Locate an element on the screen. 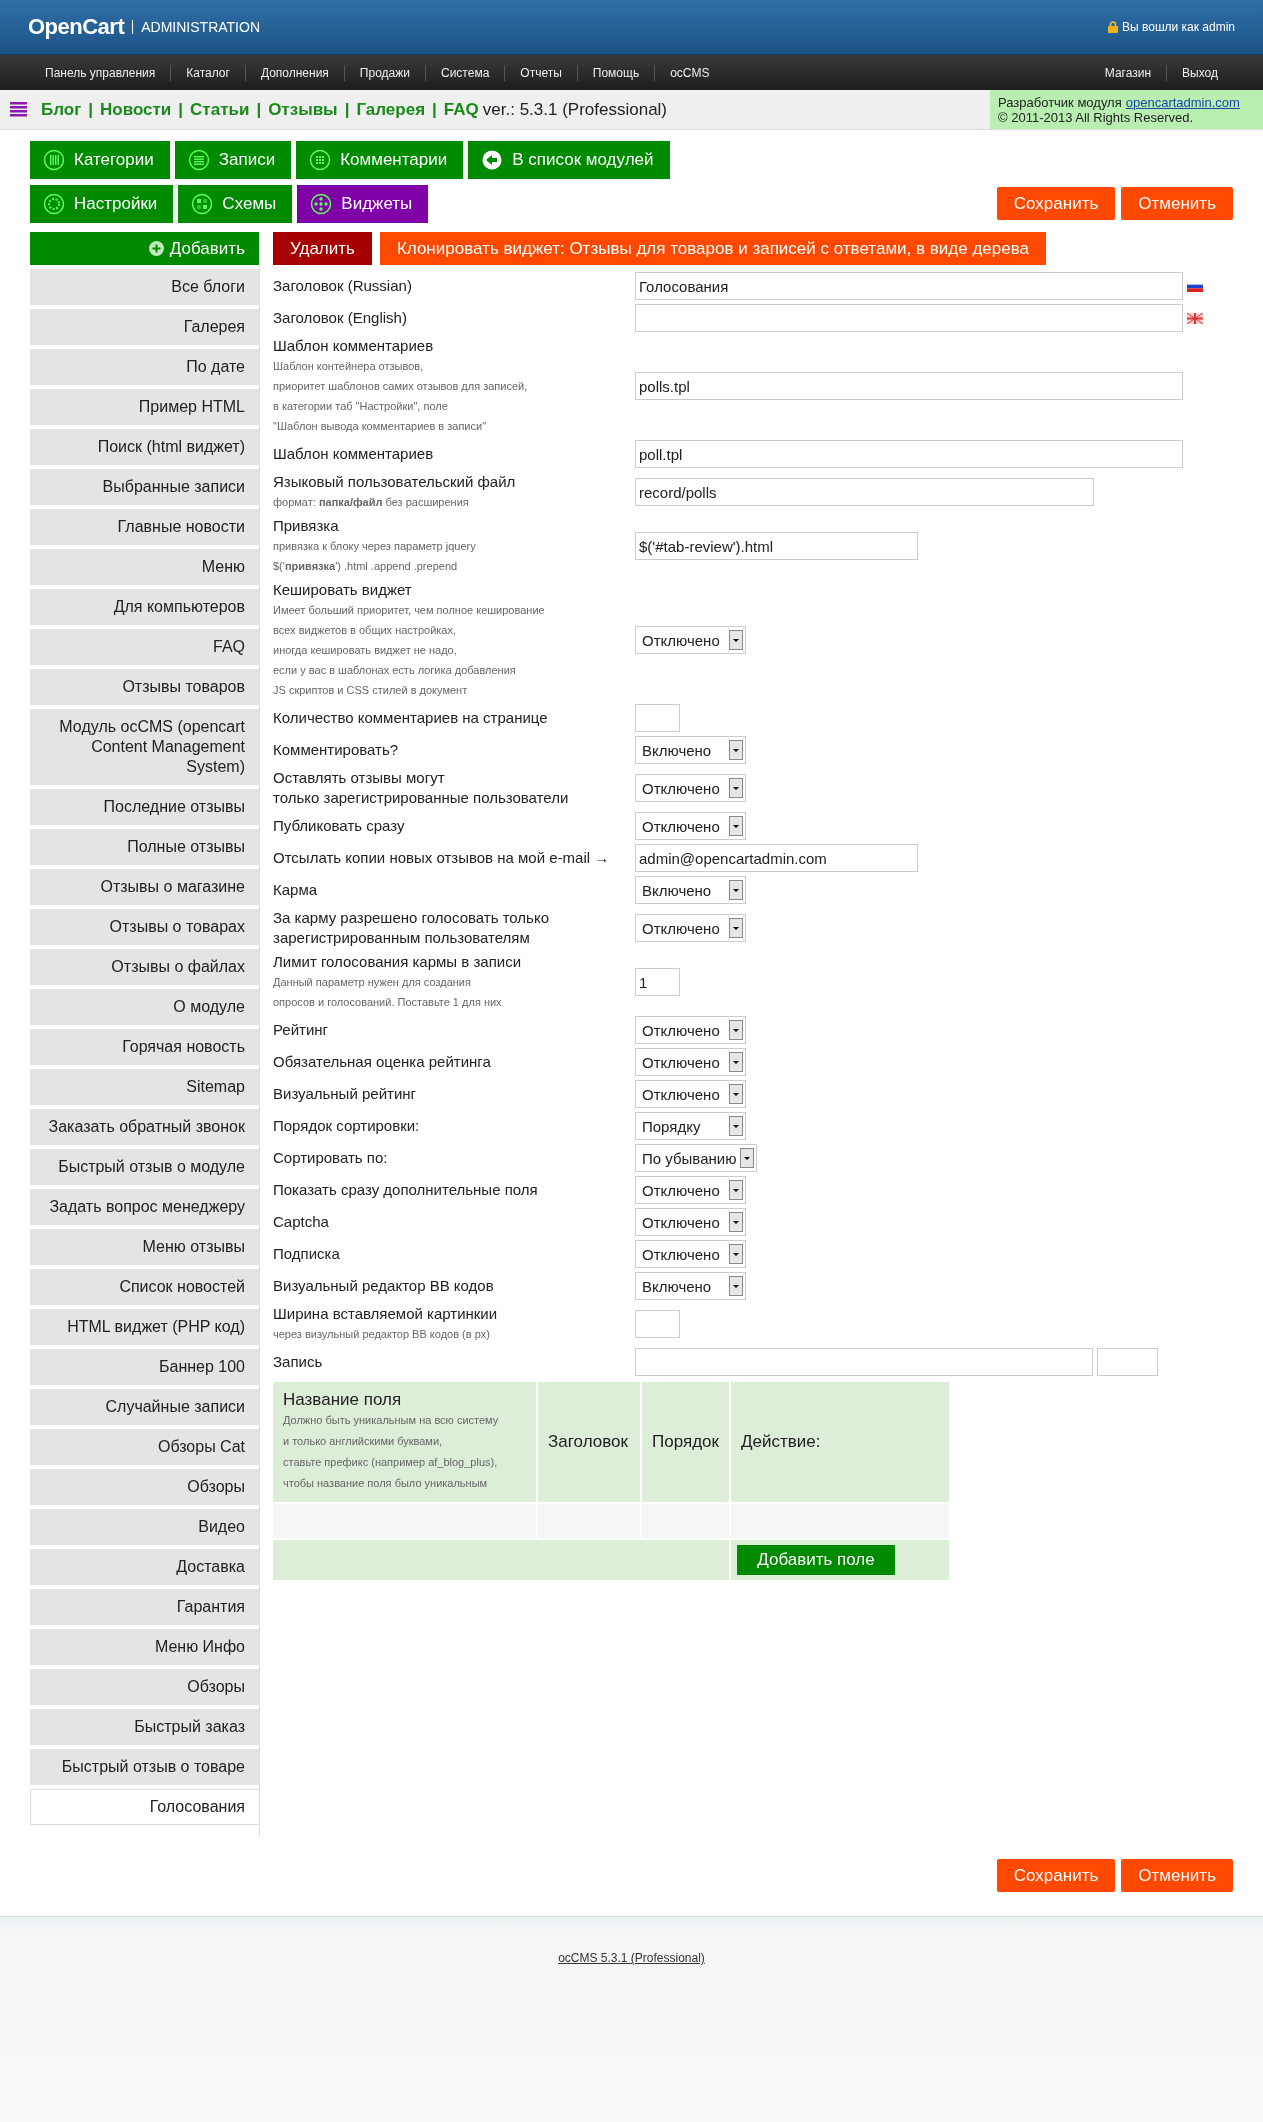  sidebar-item: Отзывы о файлах is located at coordinates (144, 967).